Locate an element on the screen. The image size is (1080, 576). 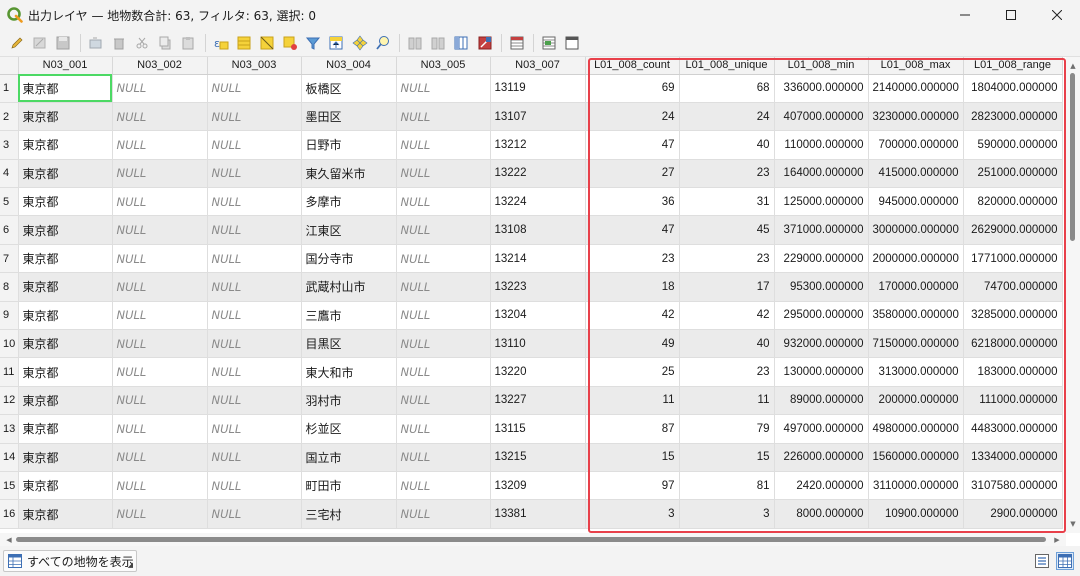
cell-l01-008-unique: 23 is located at coordinates (727, 372).